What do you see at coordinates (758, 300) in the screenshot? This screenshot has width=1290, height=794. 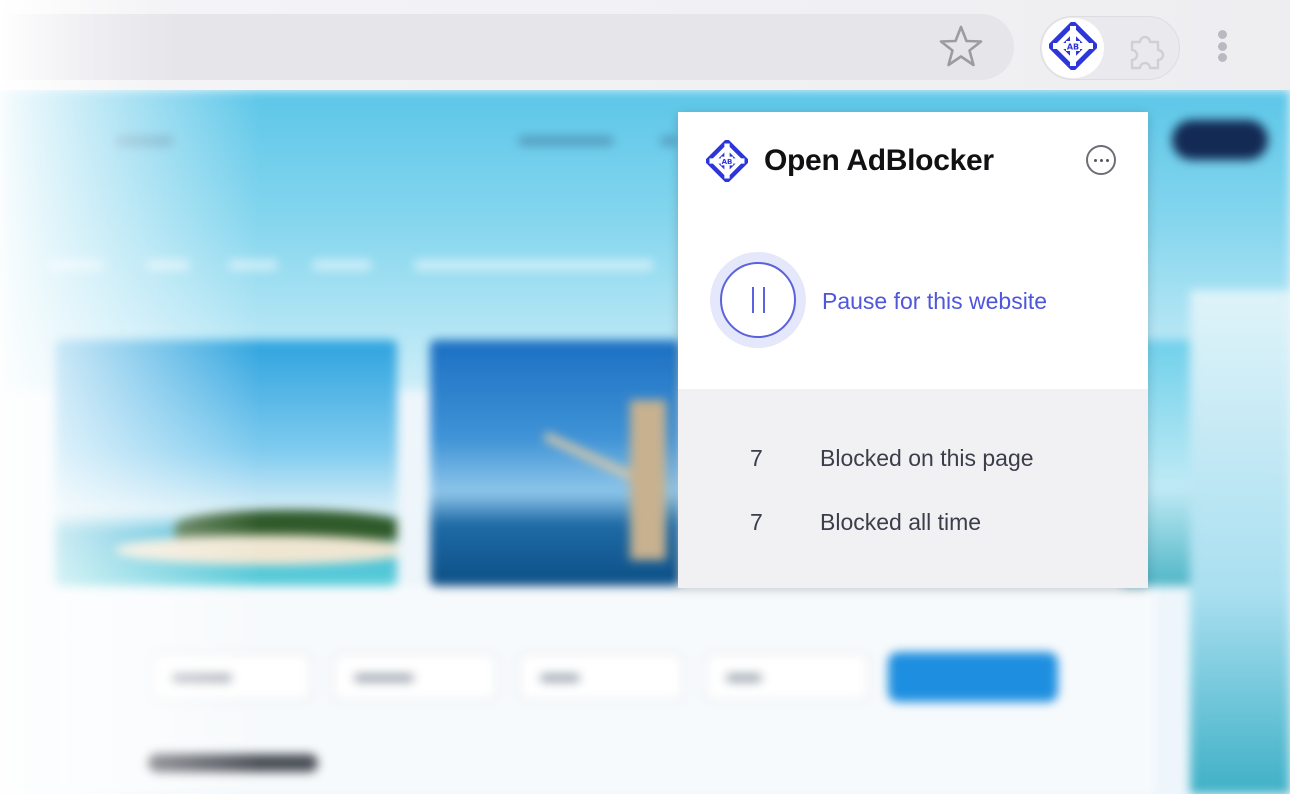 I see `pause-button` at bounding box center [758, 300].